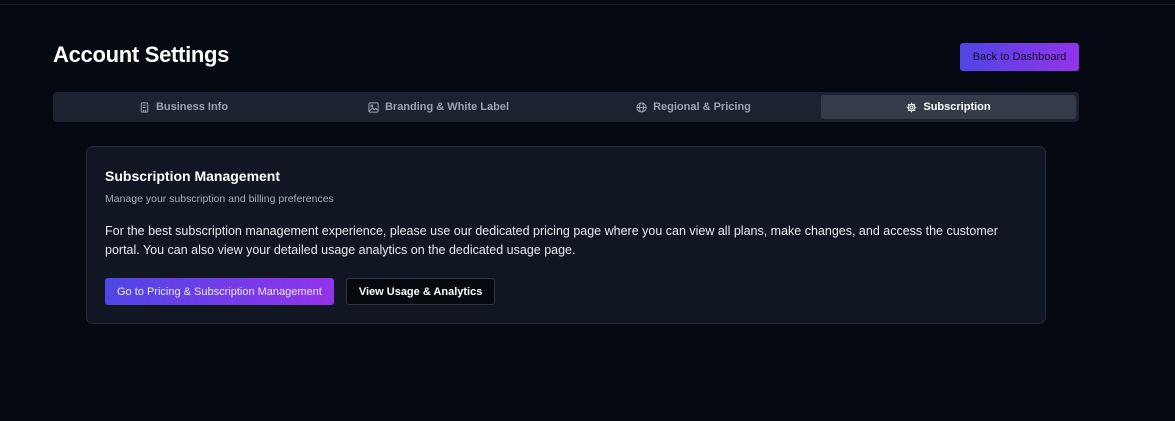 The width and height of the screenshot is (1175, 421). Describe the element at coordinates (144, 107) in the screenshot. I see `building-icon` at that location.